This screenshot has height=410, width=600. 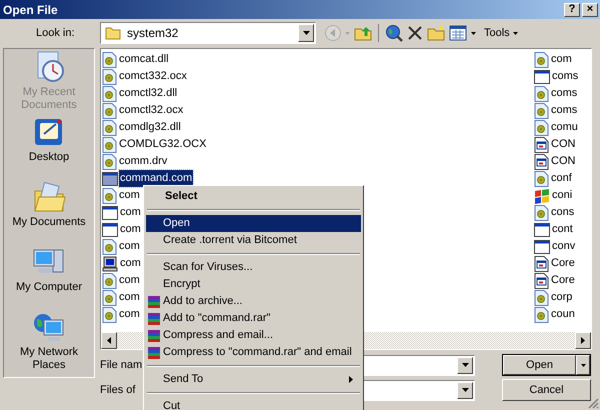 I want to click on location-text: system32, so click(x=153, y=33).